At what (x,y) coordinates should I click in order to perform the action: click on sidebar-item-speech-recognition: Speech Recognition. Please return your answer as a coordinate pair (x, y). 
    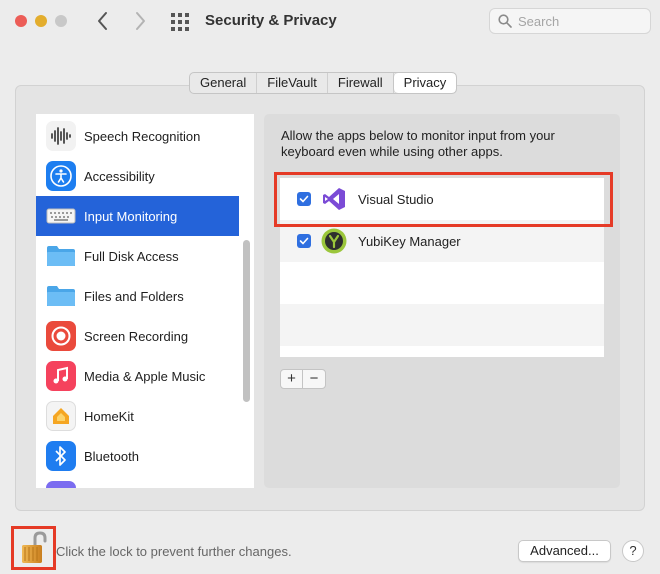
    Looking at the image, I should click on (137, 136).